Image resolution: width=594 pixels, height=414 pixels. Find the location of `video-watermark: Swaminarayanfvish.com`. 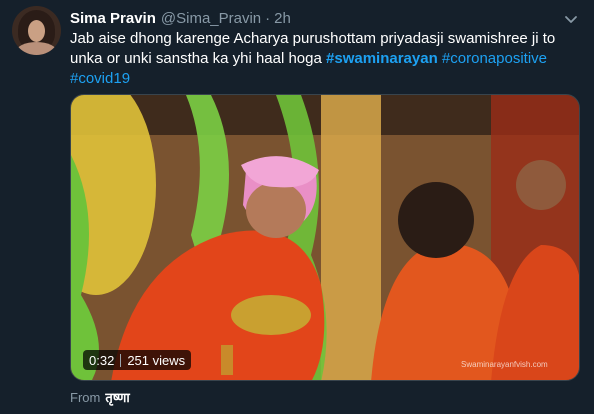

video-watermark: Swaminarayanfvish.com is located at coordinates (504, 364).